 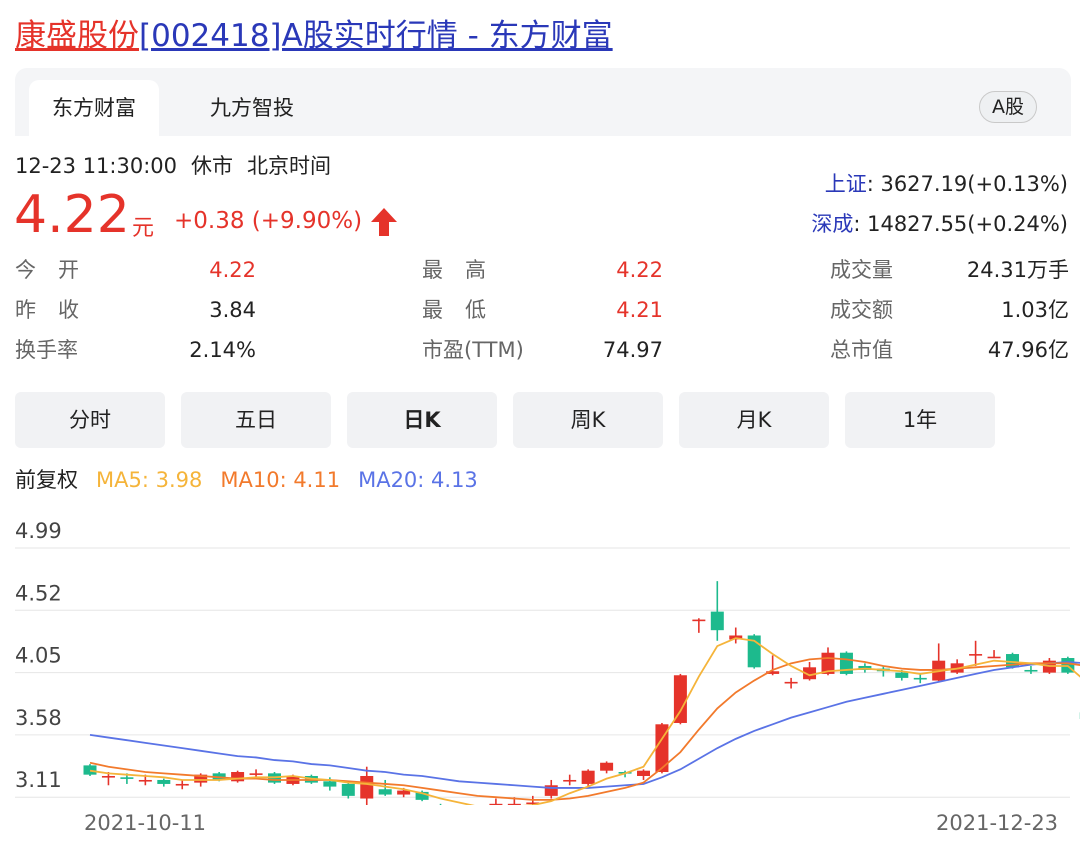 I want to click on ma-legend: 前复权 MA5: 3.98 MA10: 4.11 MA20: 4.13, so click(x=255, y=480).